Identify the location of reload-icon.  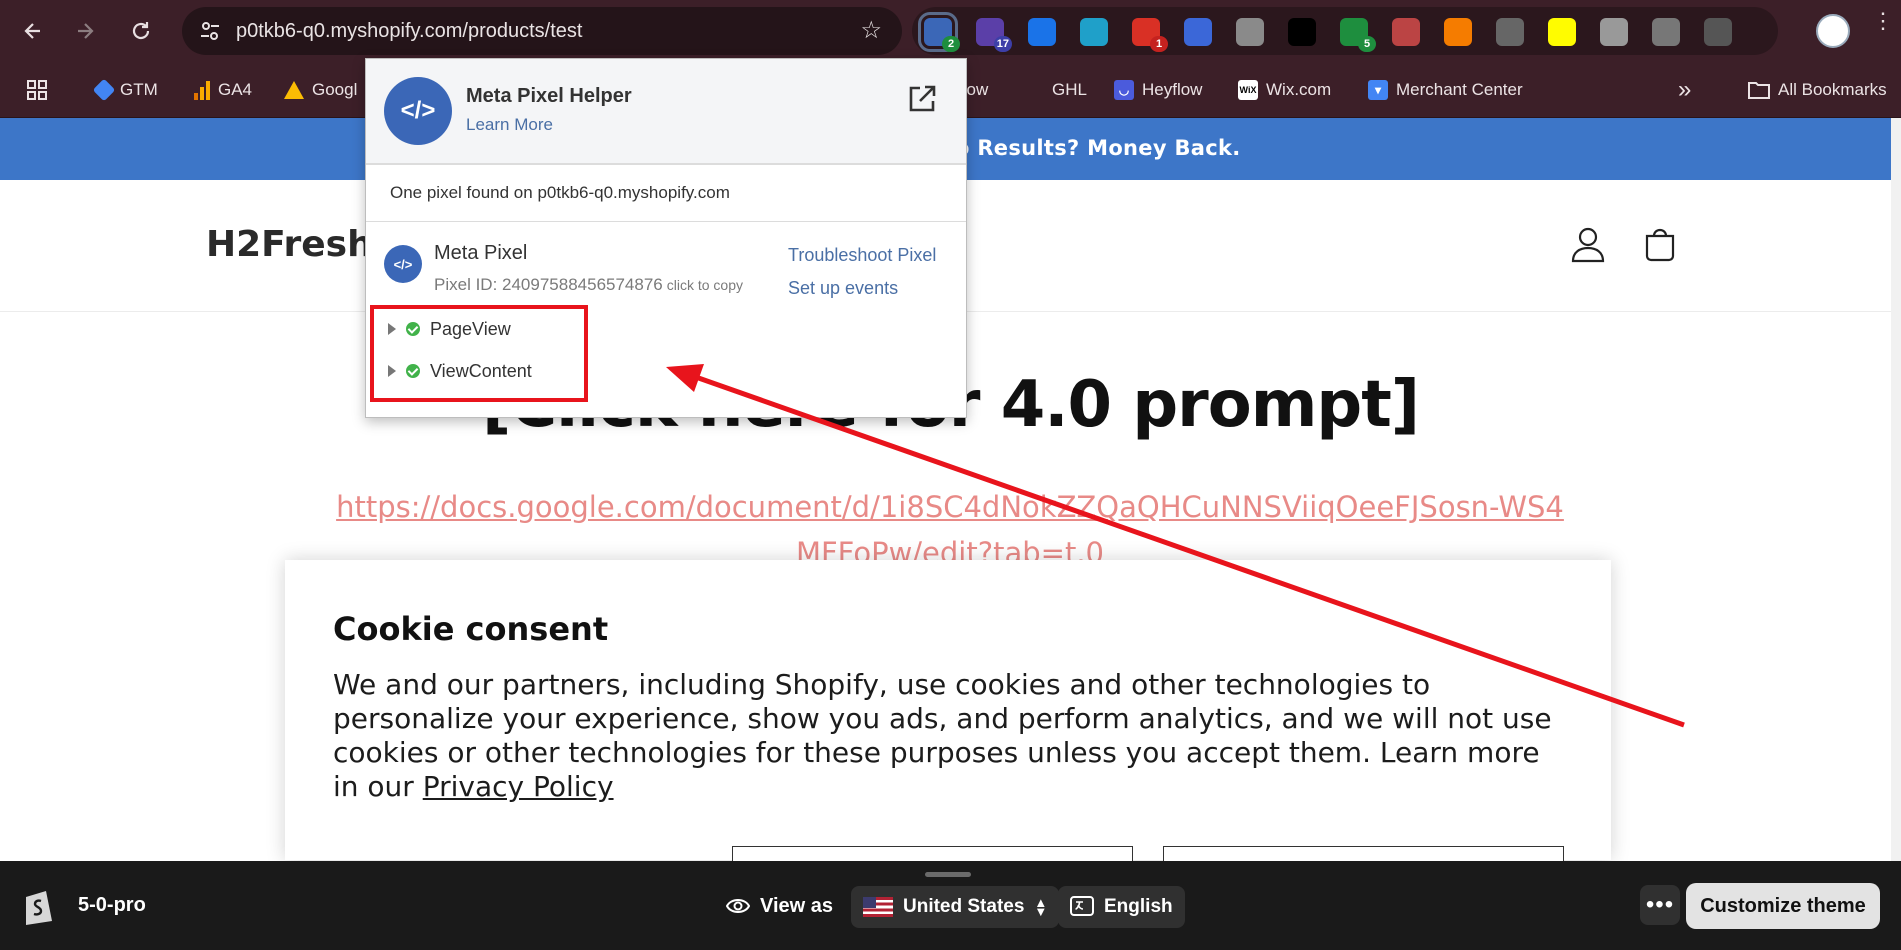
(141, 31).